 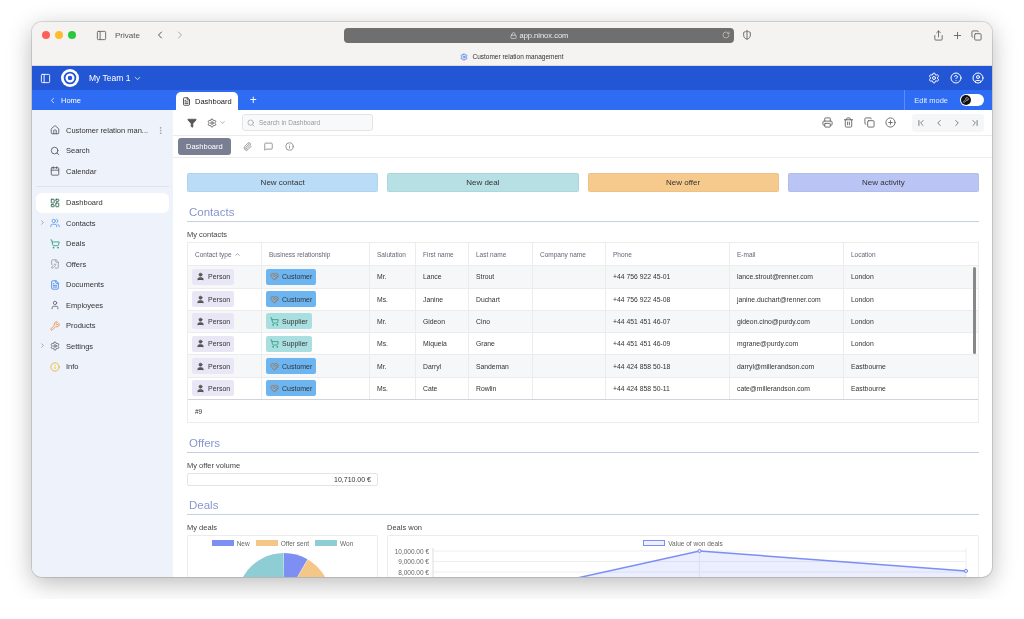 I want to click on shield-icon, so click(x=746, y=35).